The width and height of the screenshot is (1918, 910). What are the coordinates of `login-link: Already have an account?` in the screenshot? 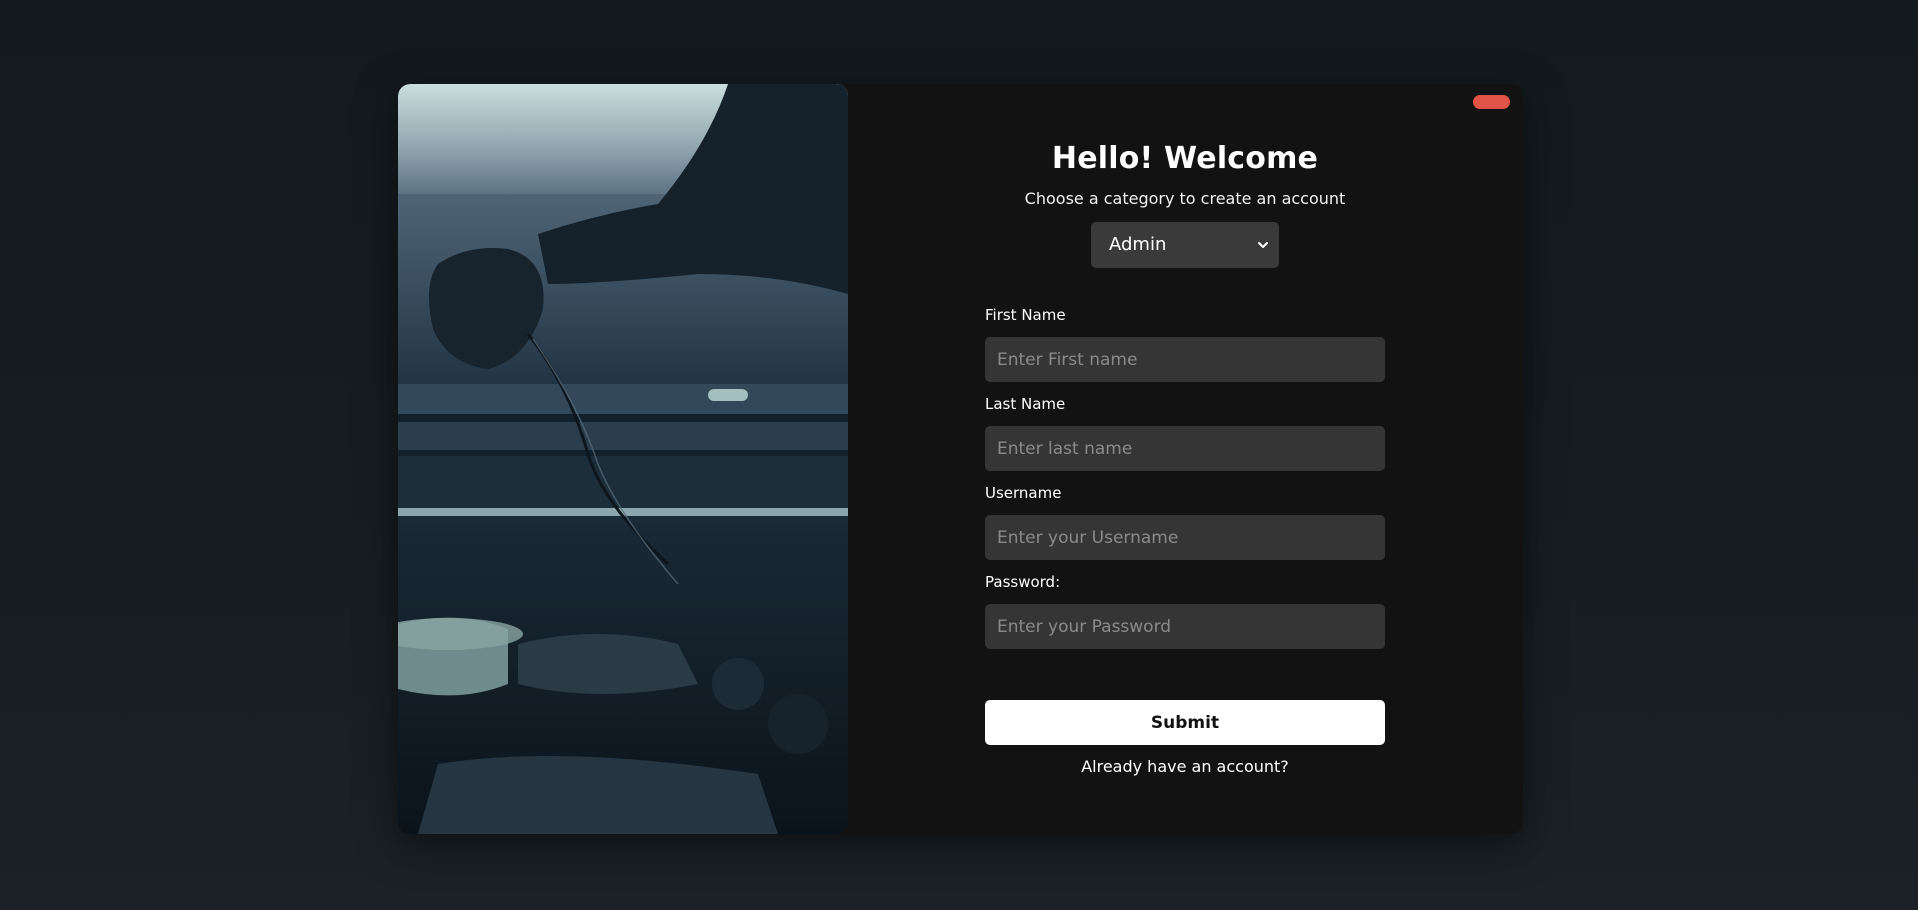 It's located at (1185, 766).